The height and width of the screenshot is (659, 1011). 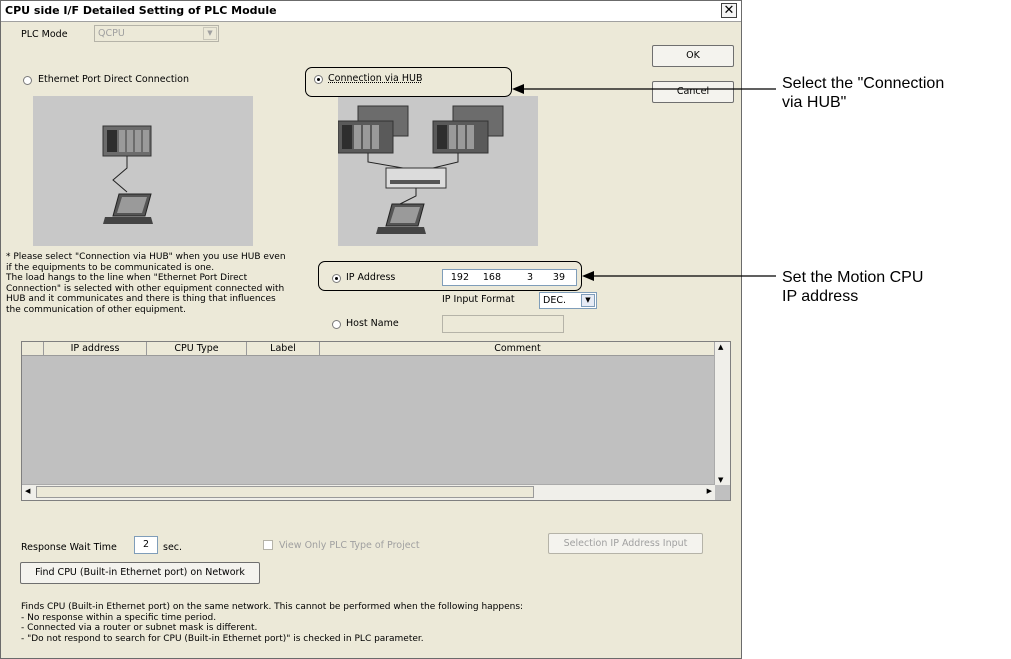 What do you see at coordinates (146, 545) in the screenshot?
I see `response-wait-input: 2` at bounding box center [146, 545].